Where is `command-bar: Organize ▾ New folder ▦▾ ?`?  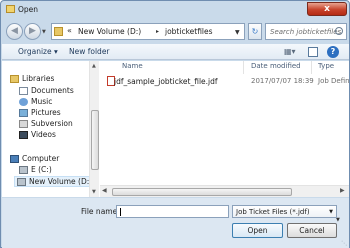 command-bar: Organize ▾ New folder ▦▾ ? is located at coordinates (175, 52).